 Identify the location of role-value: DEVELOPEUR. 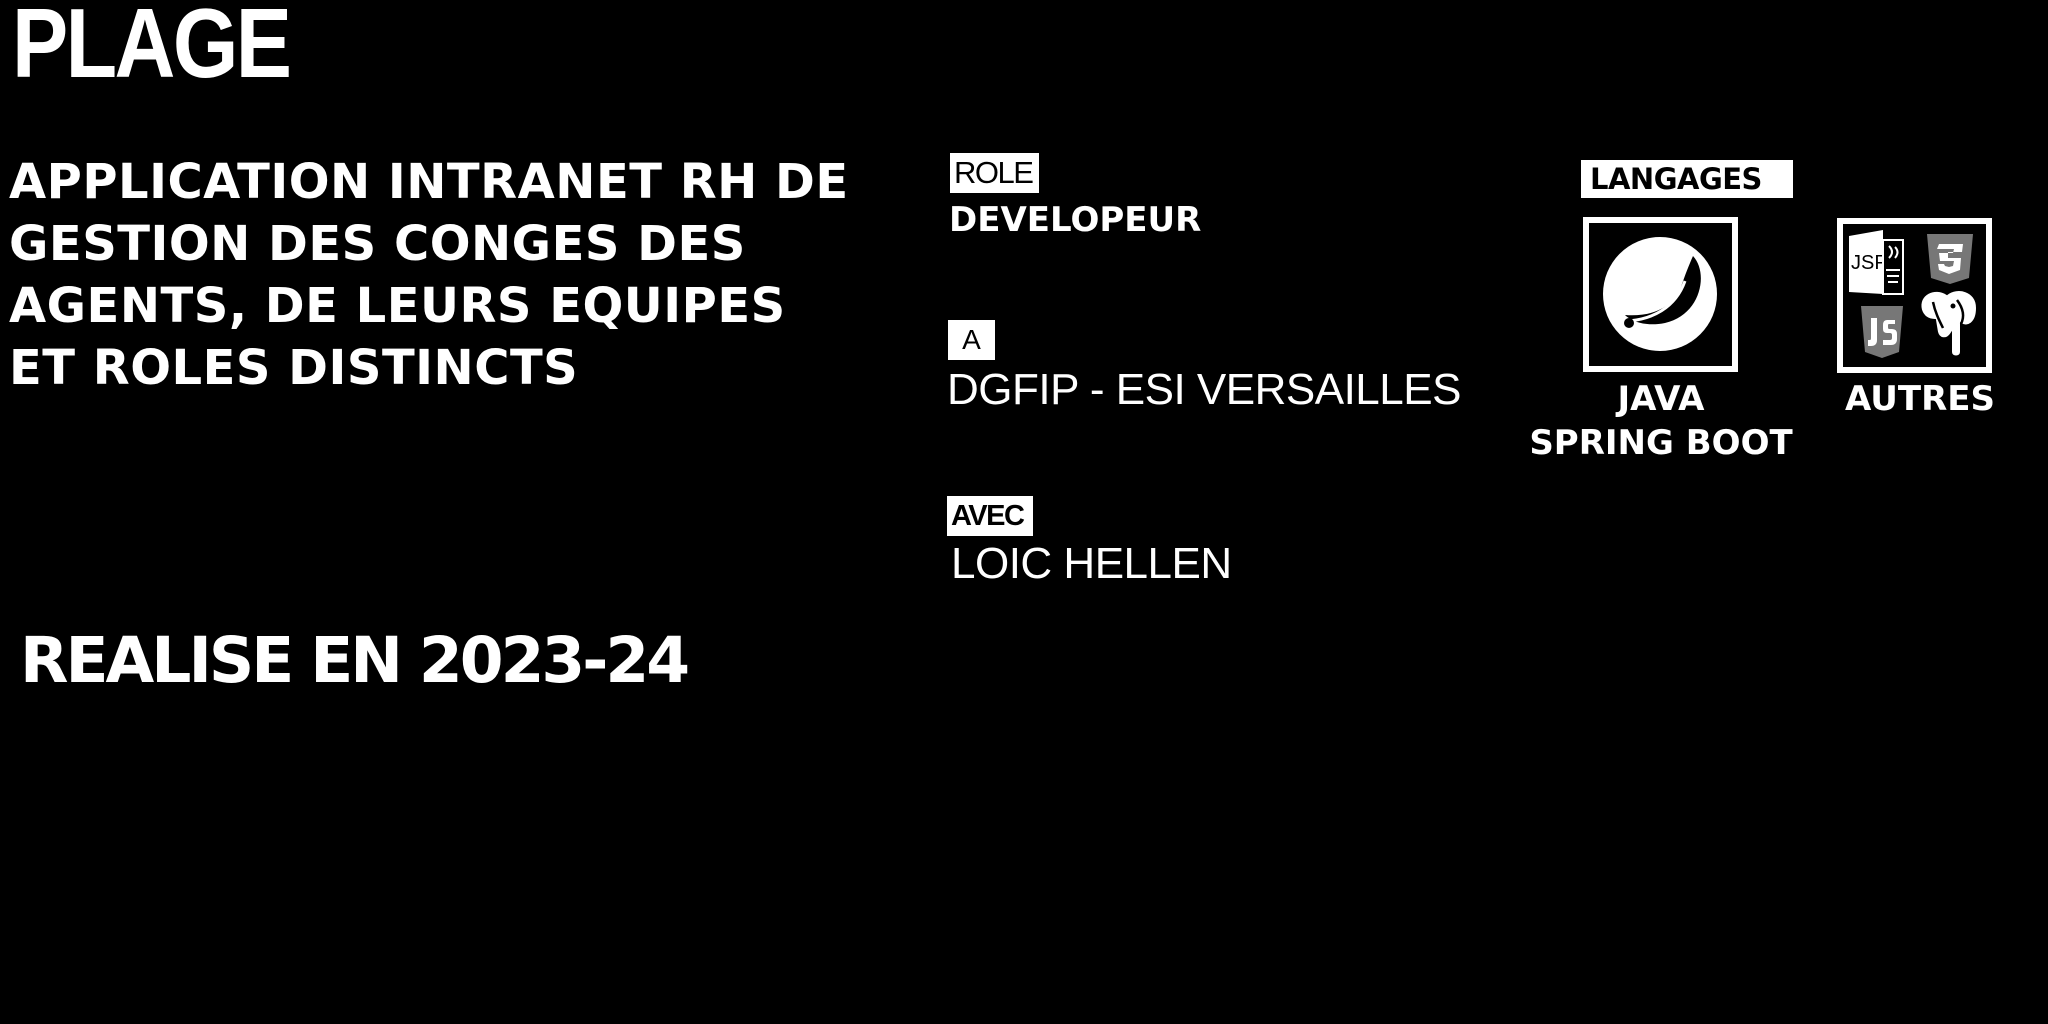
(1075, 220).